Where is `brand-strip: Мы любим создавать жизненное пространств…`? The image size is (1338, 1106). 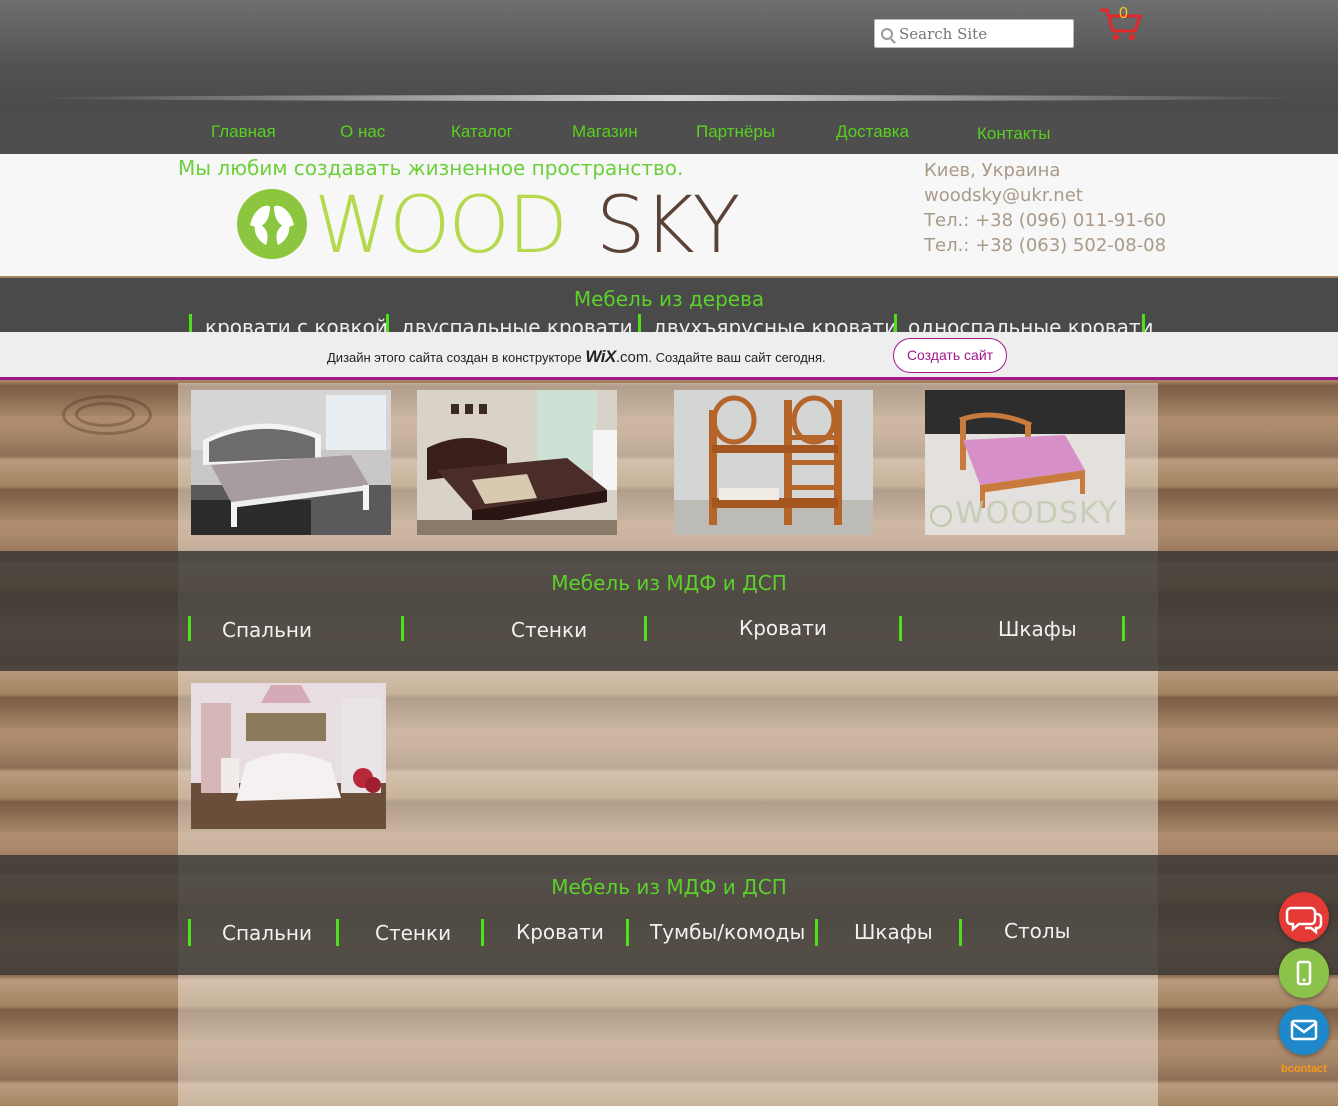
brand-strip: Мы любим создавать жизненное пространств… is located at coordinates (669, 215).